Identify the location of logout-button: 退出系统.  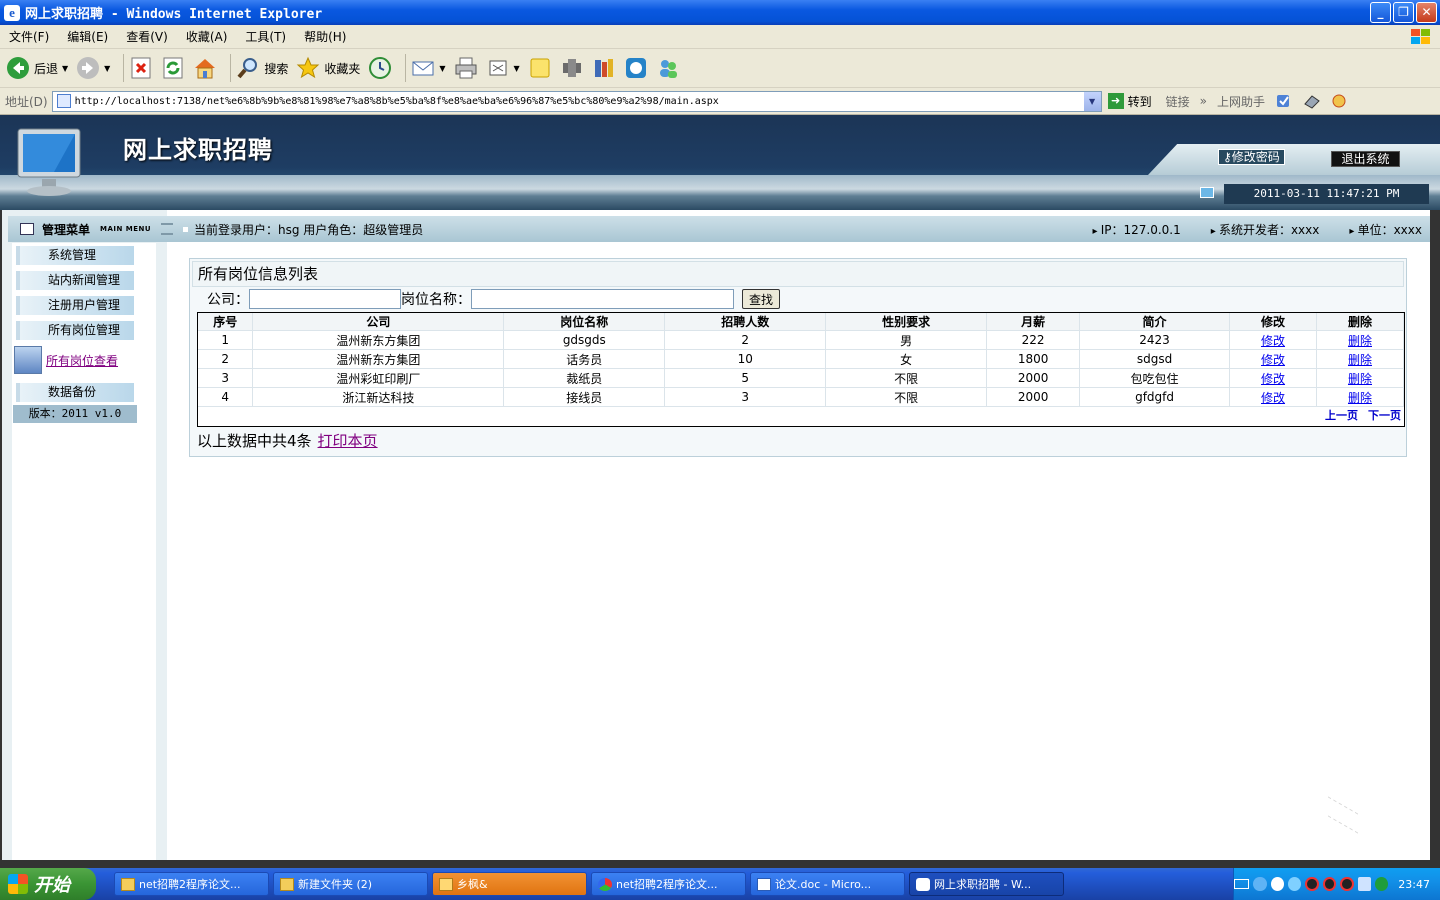
(1365, 159).